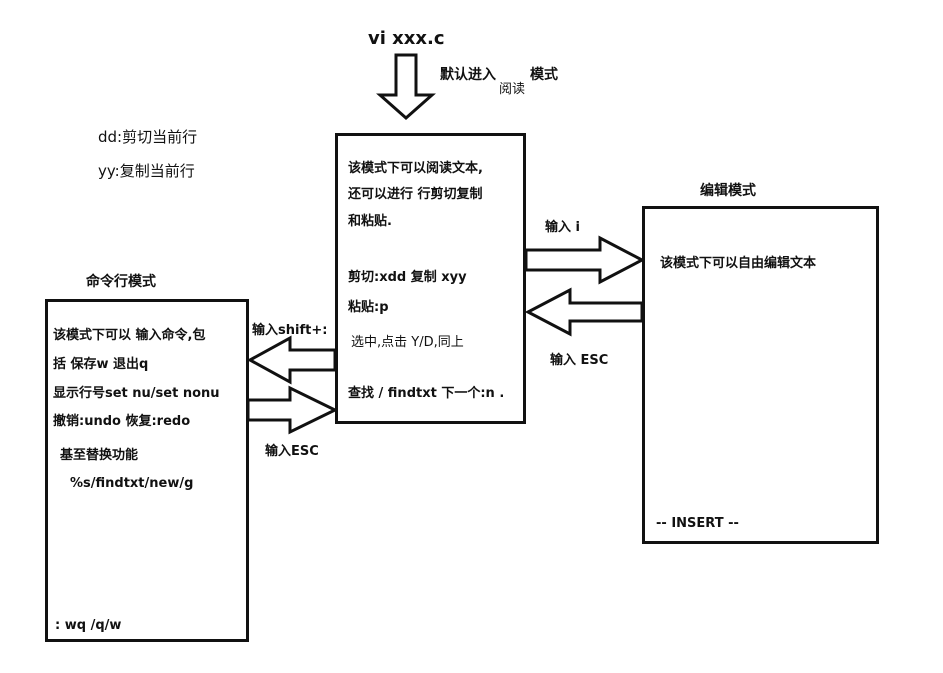 This screenshot has width=943, height=673. What do you see at coordinates (292, 410) in the screenshot?
I see `arrow-from-cmd` at bounding box center [292, 410].